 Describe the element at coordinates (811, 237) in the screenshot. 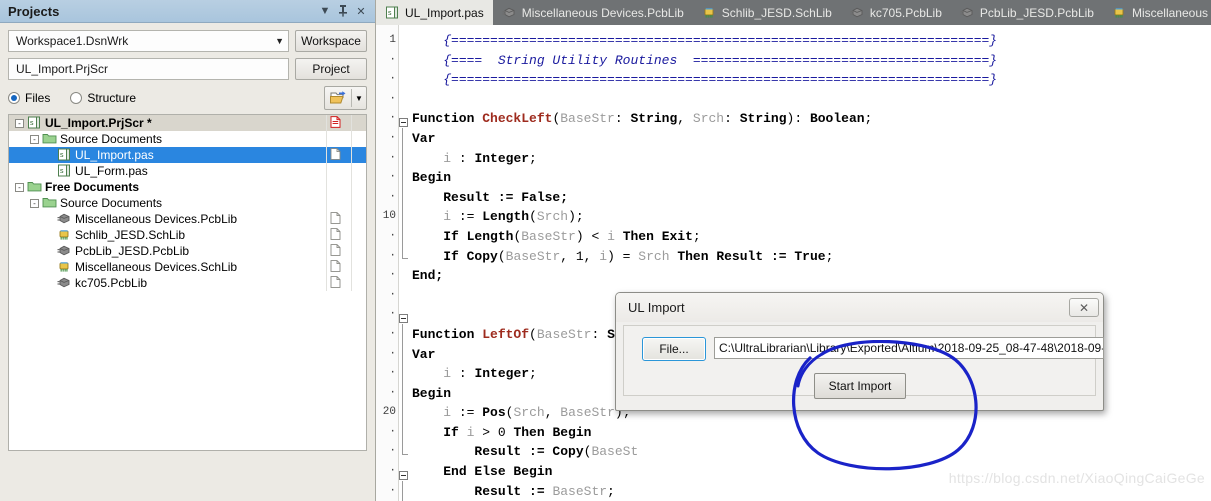

I see `code-line: If Length(BaseStr) < i Then Exit;` at that location.